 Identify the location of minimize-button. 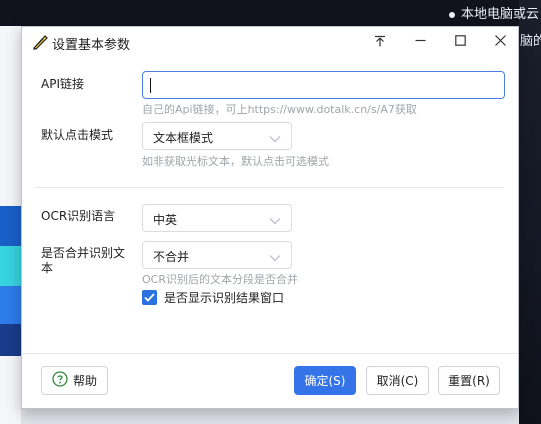
(420, 42).